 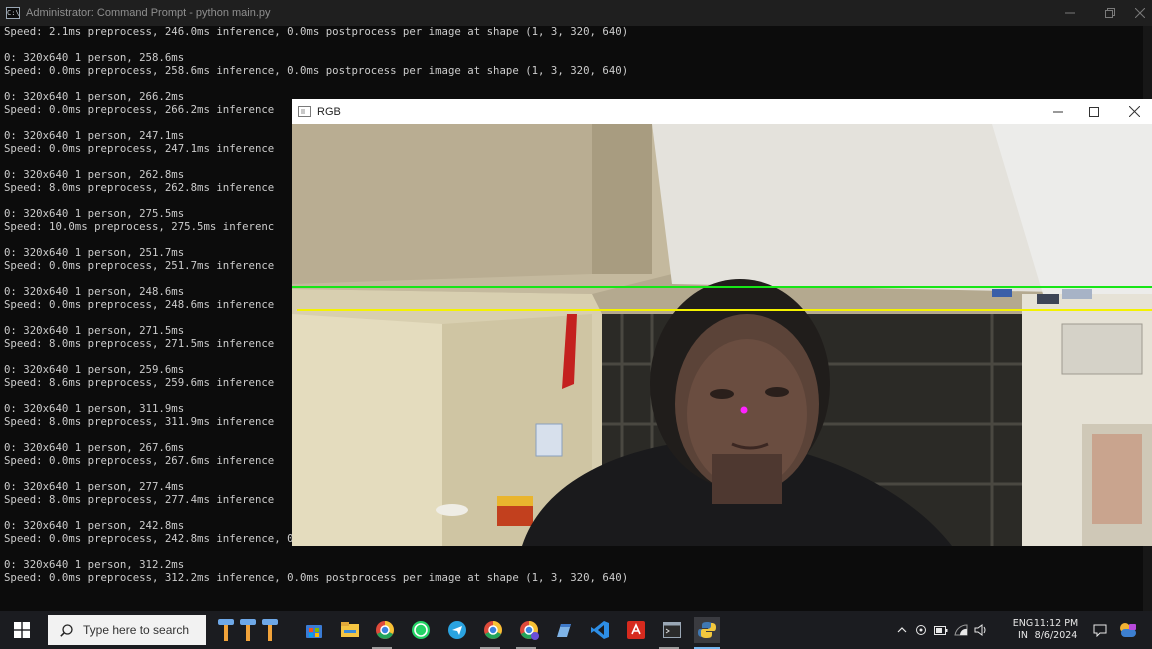 What do you see at coordinates (94, 57) in the screenshot?
I see `console-line: 0: 320x640 1 person, 258.6ms` at bounding box center [94, 57].